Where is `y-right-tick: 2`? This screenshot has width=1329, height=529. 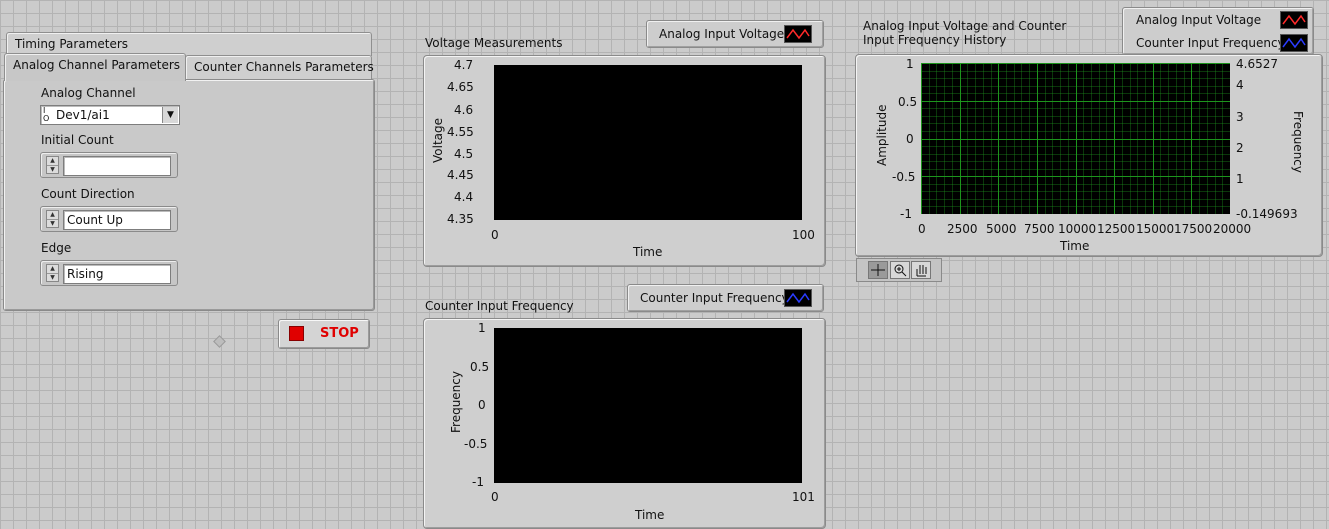 y-right-tick: 2 is located at coordinates (1240, 148).